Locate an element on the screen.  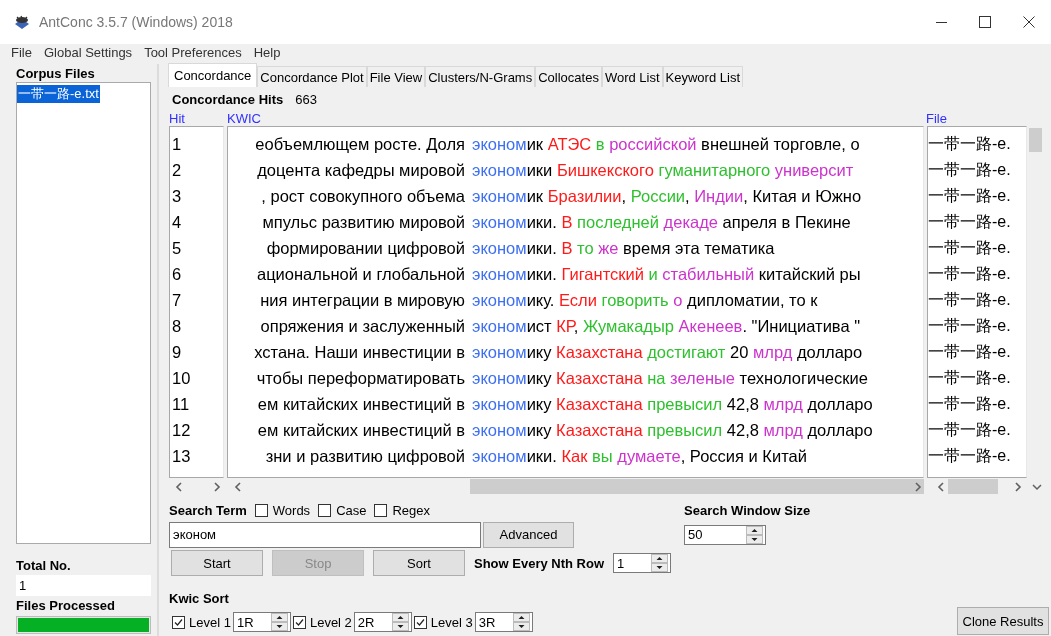
spin-field: 1 is located at coordinates (642, 563).